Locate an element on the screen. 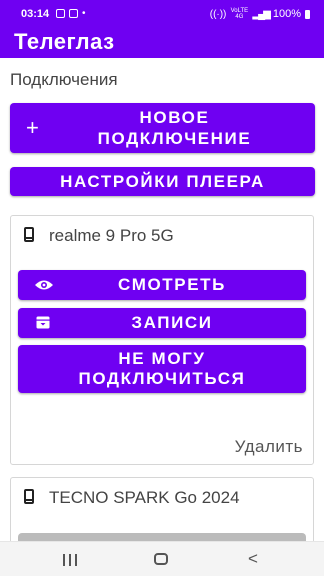 The height and width of the screenshot is (576, 324). recents-icon is located at coordinates (70, 560).